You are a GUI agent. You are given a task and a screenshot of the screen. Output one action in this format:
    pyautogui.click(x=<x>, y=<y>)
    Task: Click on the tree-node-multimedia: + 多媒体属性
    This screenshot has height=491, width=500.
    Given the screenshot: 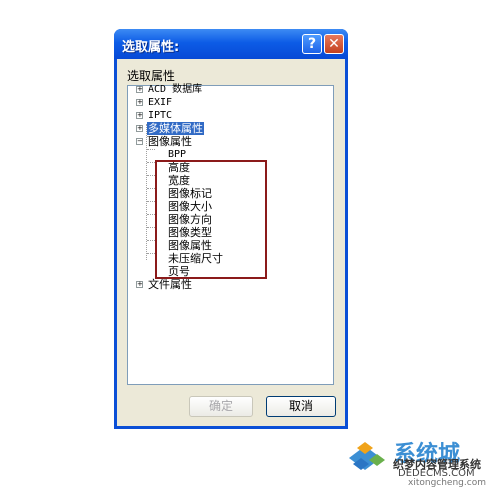 What is the action you would take?
    pyautogui.click(x=222, y=128)
    